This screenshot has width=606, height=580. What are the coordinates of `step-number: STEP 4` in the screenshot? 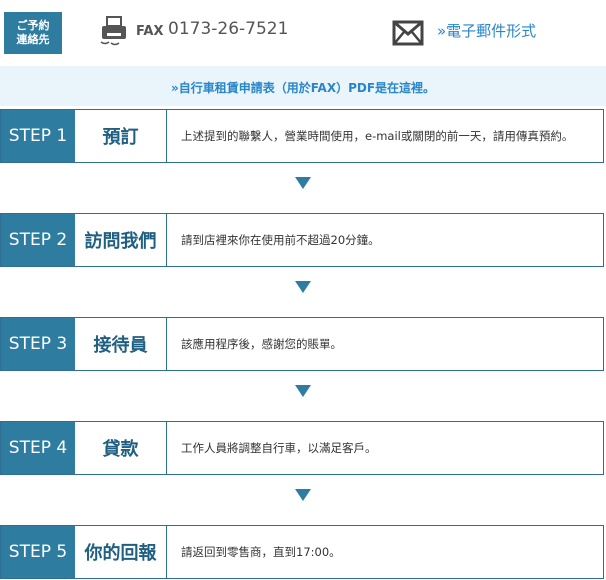 It's located at (38, 448).